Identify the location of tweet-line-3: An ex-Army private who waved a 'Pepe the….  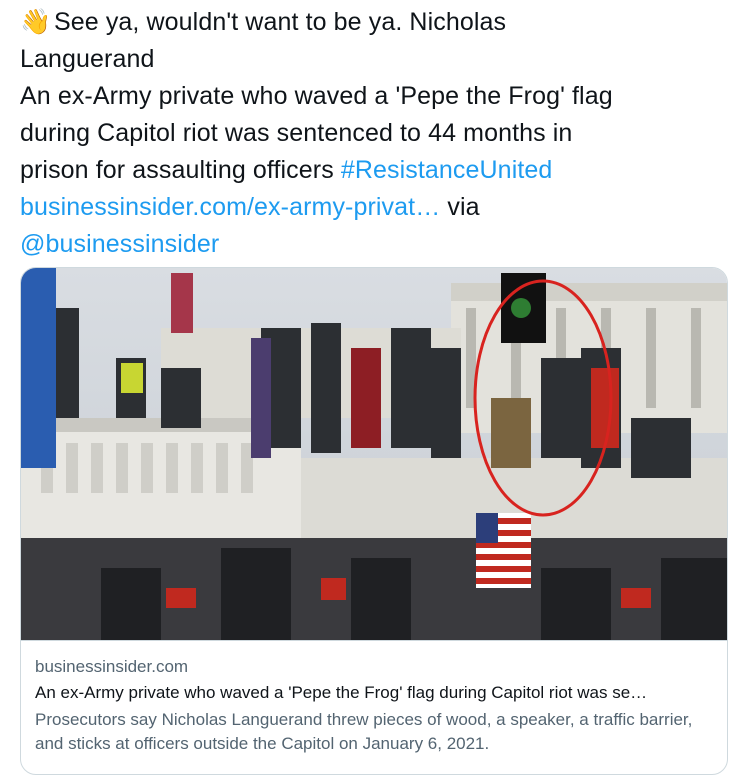
(316, 96).